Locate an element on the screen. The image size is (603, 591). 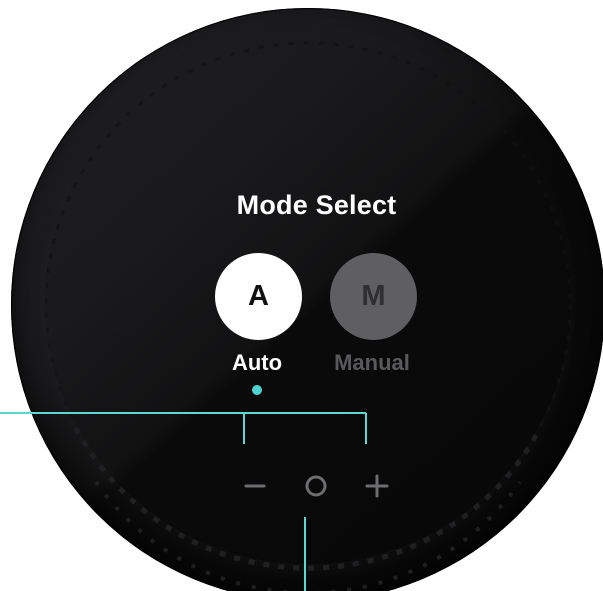
decrease-button is located at coordinates (255, 486).